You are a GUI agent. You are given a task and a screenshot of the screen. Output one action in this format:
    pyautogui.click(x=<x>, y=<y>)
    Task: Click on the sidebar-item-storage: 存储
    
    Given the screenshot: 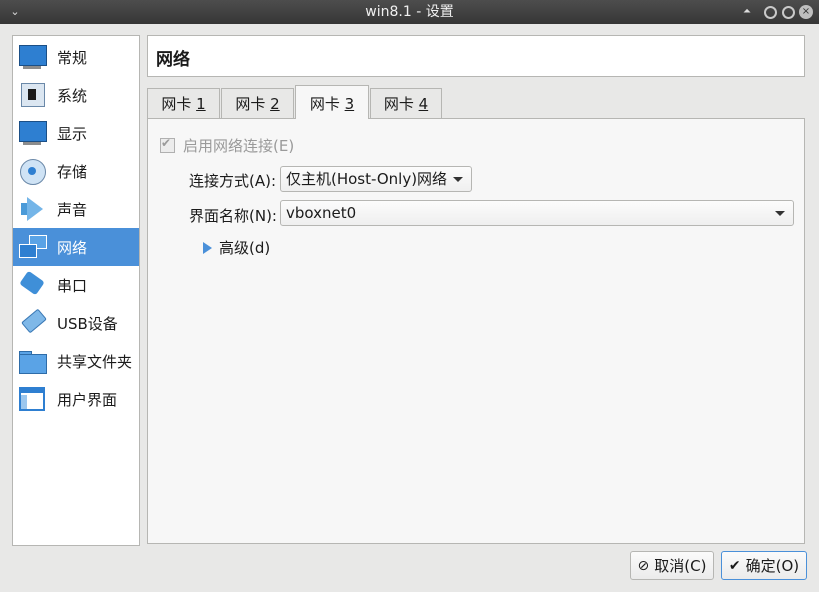 What is the action you would take?
    pyautogui.click(x=76, y=171)
    